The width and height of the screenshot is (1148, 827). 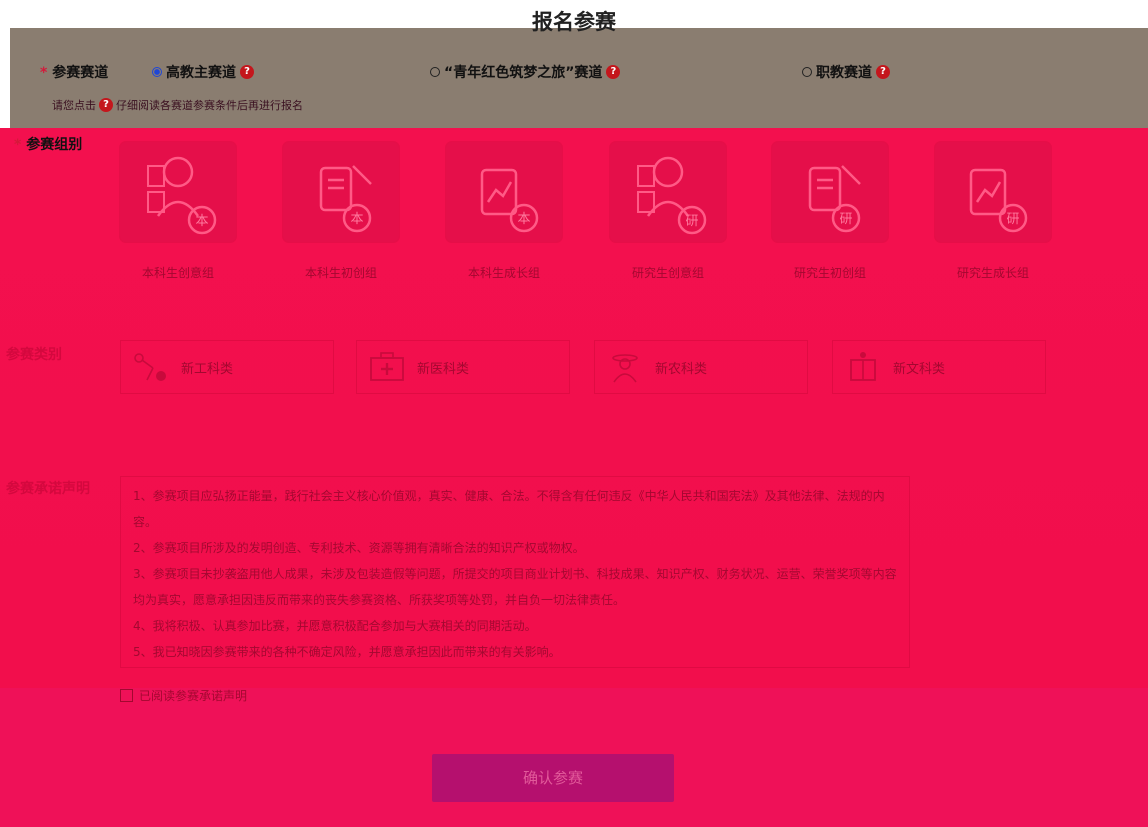 What do you see at coordinates (919, 369) in the screenshot?
I see `category-name: 新文科类` at bounding box center [919, 369].